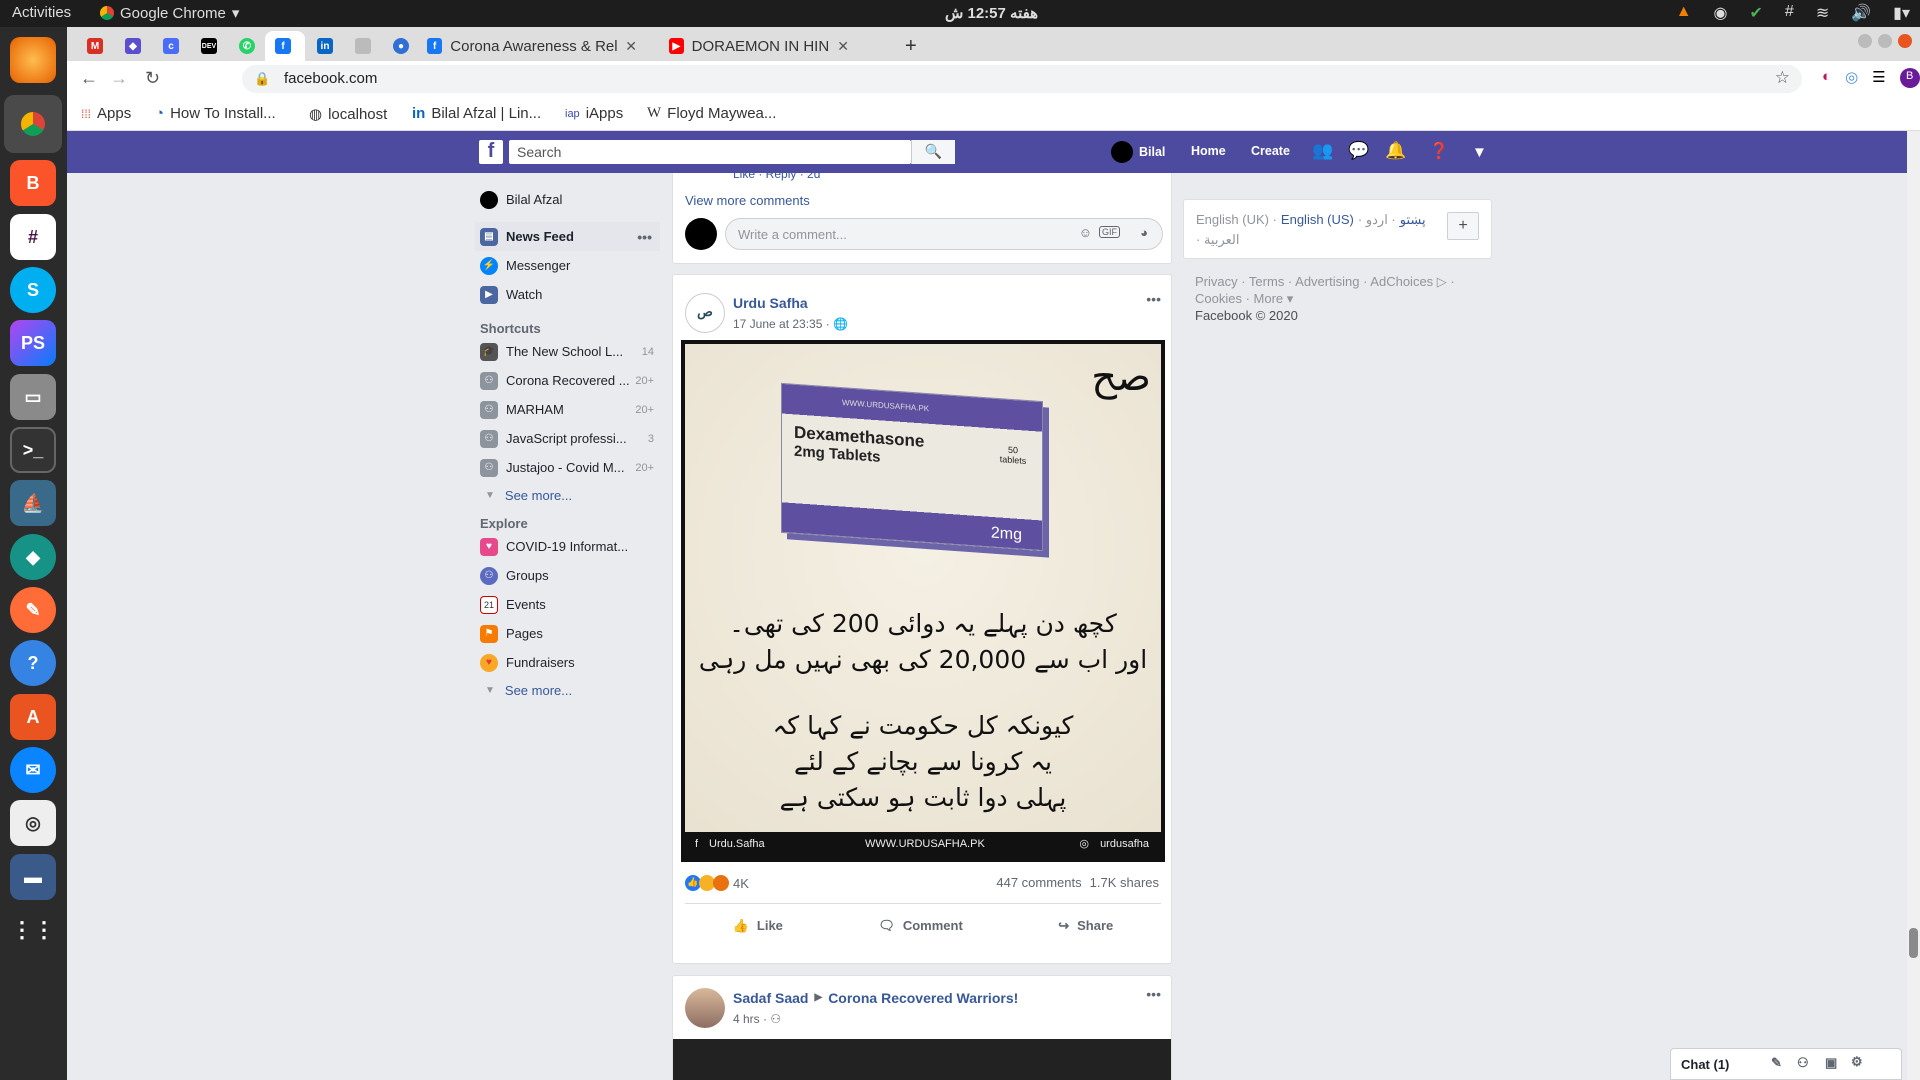 The width and height of the screenshot is (1920, 1080). What do you see at coordinates (1861, 13) in the screenshot?
I see `volume-icon: 🔊` at bounding box center [1861, 13].